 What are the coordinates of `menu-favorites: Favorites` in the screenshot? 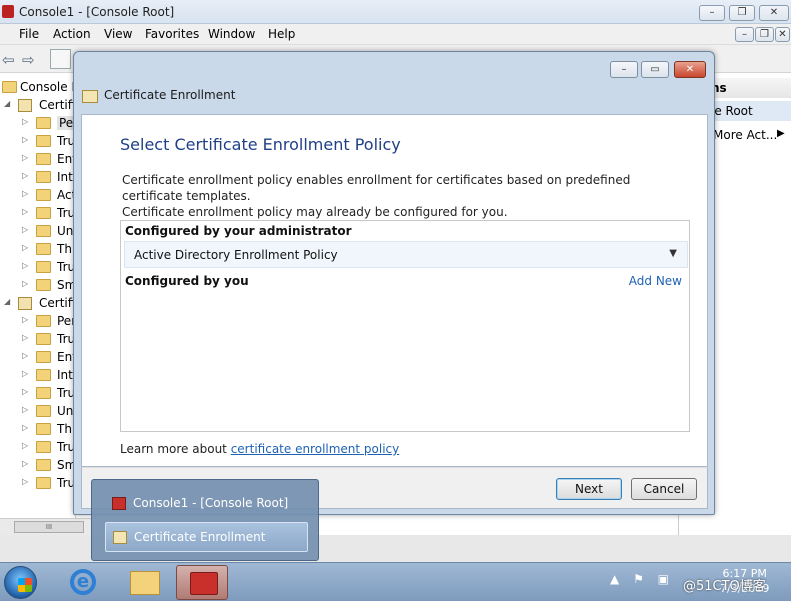 It's located at (172, 34).